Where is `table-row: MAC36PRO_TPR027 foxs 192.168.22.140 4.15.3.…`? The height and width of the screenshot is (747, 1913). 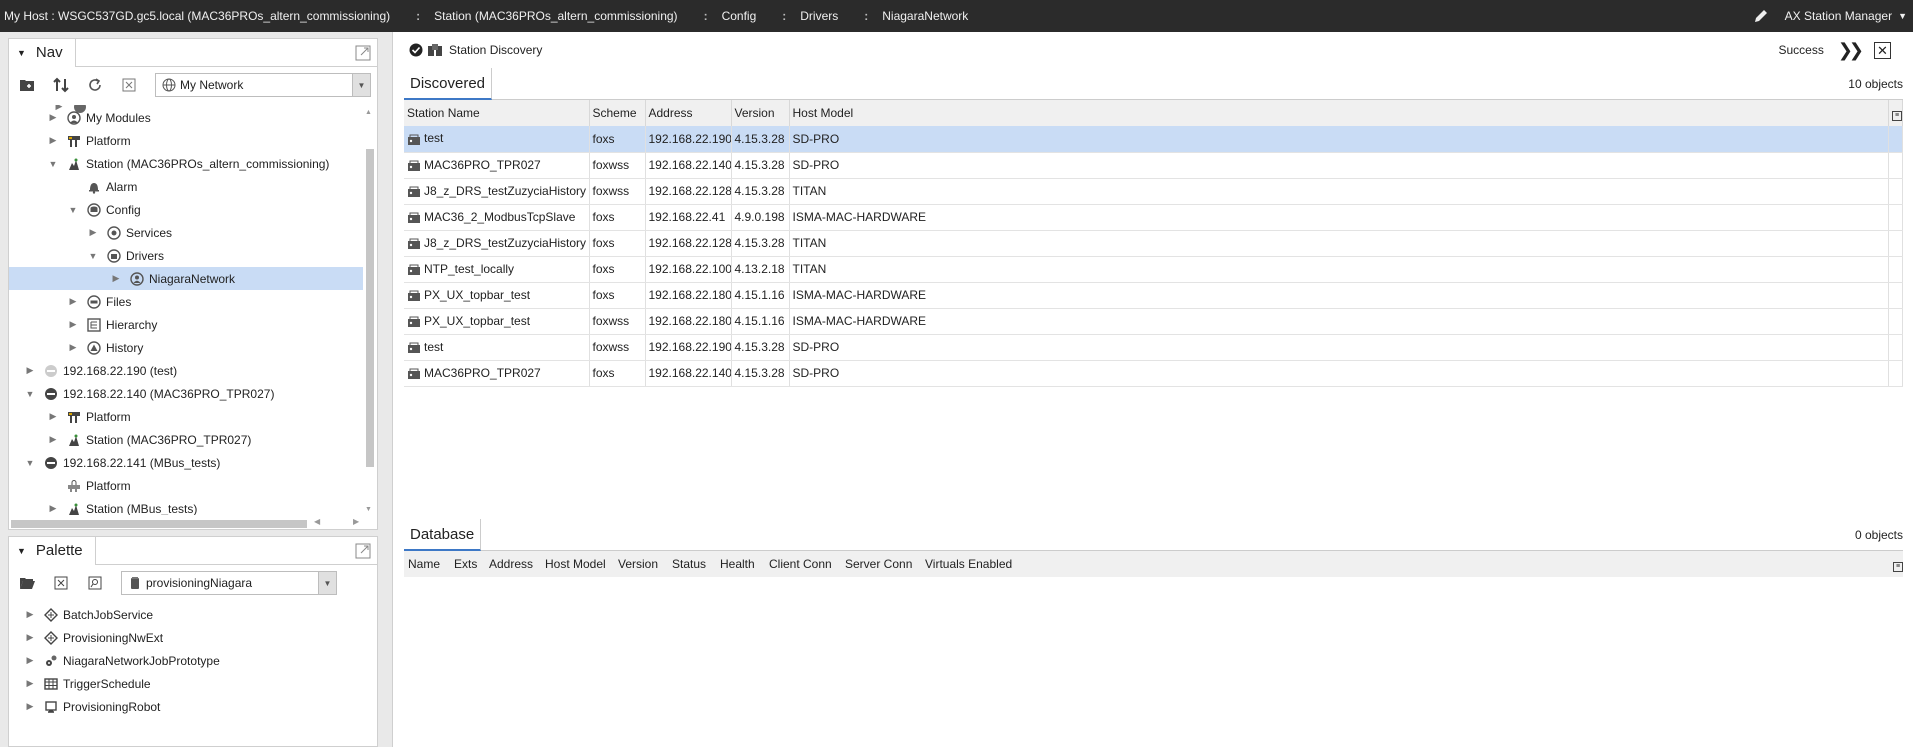 table-row: MAC36PRO_TPR027 foxs 192.168.22.140 4.15.3.… is located at coordinates (1153, 373).